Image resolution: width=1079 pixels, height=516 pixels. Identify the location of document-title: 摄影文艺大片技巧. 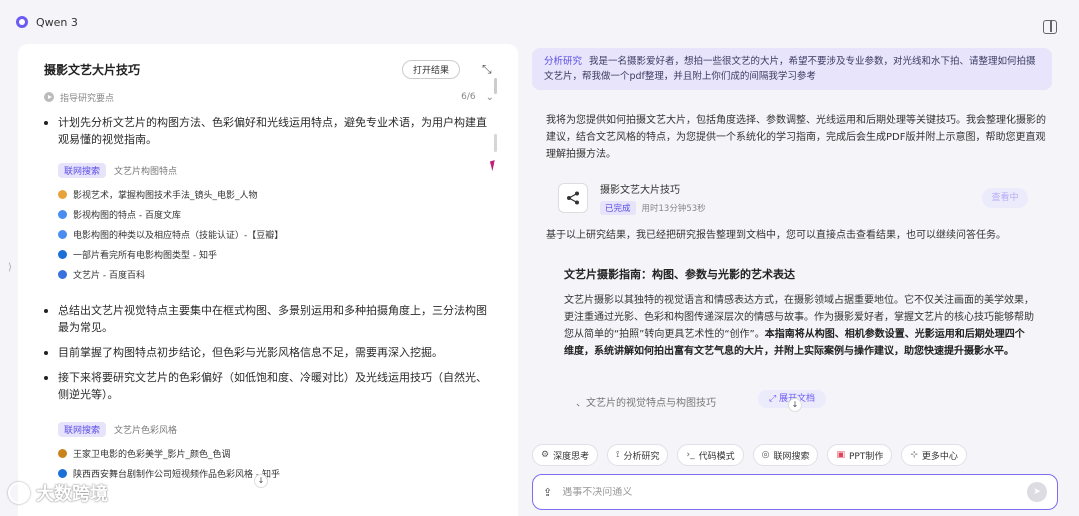
(640, 190).